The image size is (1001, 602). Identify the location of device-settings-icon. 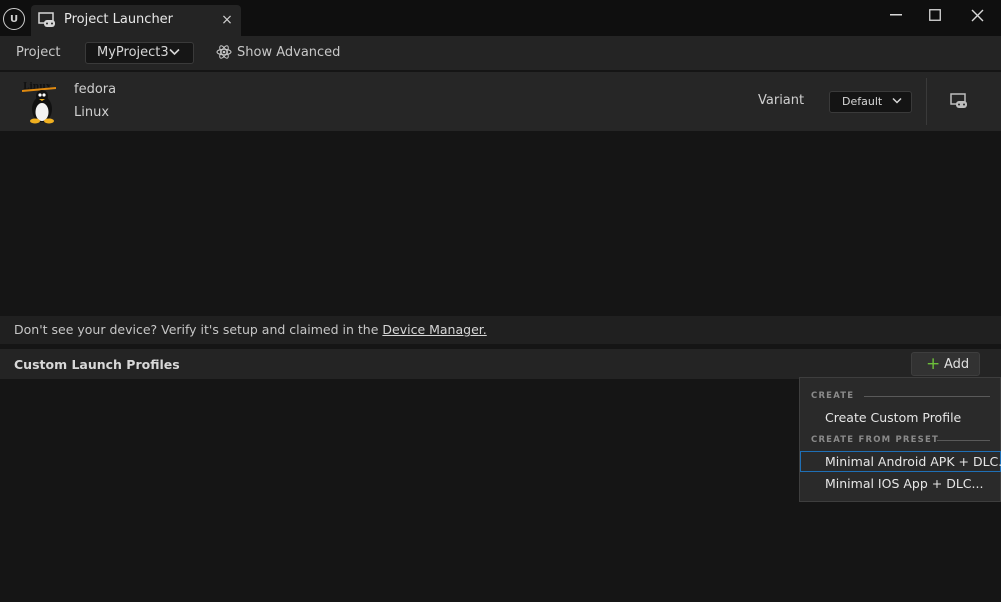
(959, 101).